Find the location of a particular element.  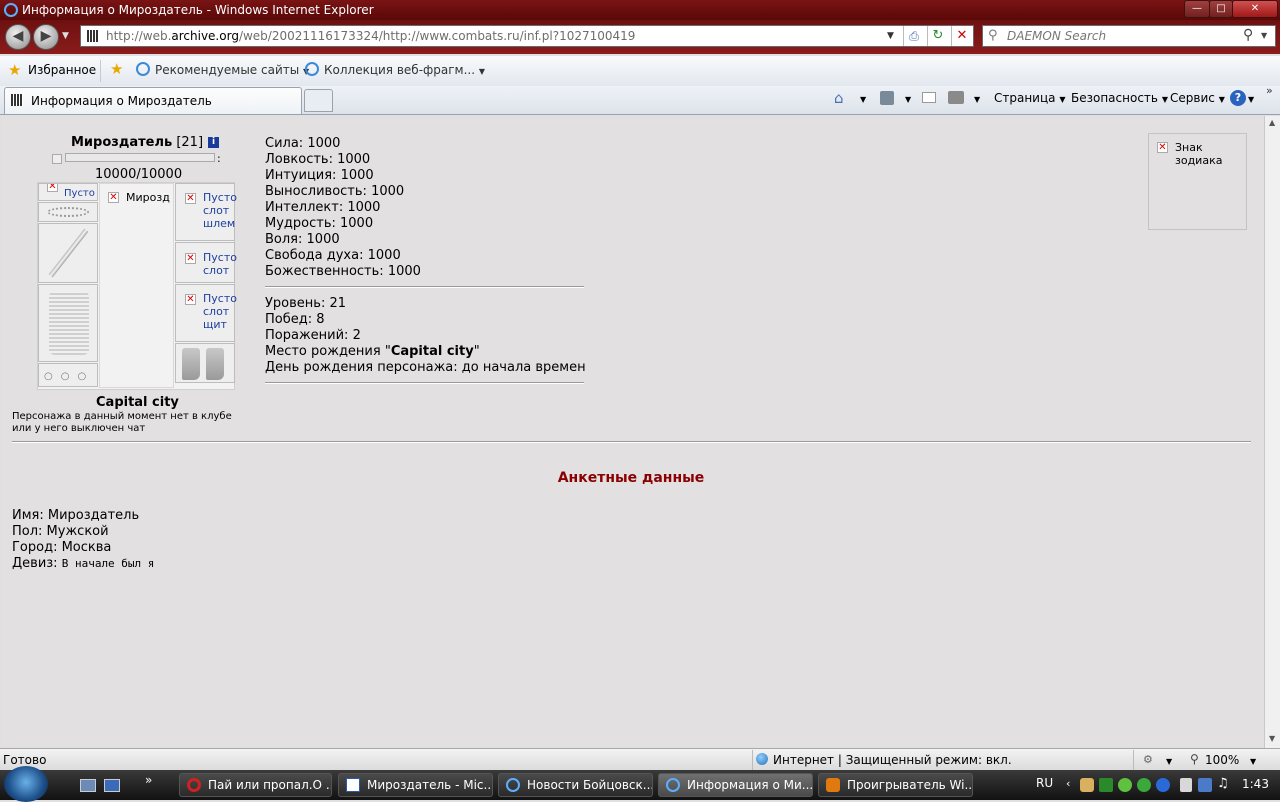

quicklaunch-overflow-icon: » is located at coordinates (148, 780).